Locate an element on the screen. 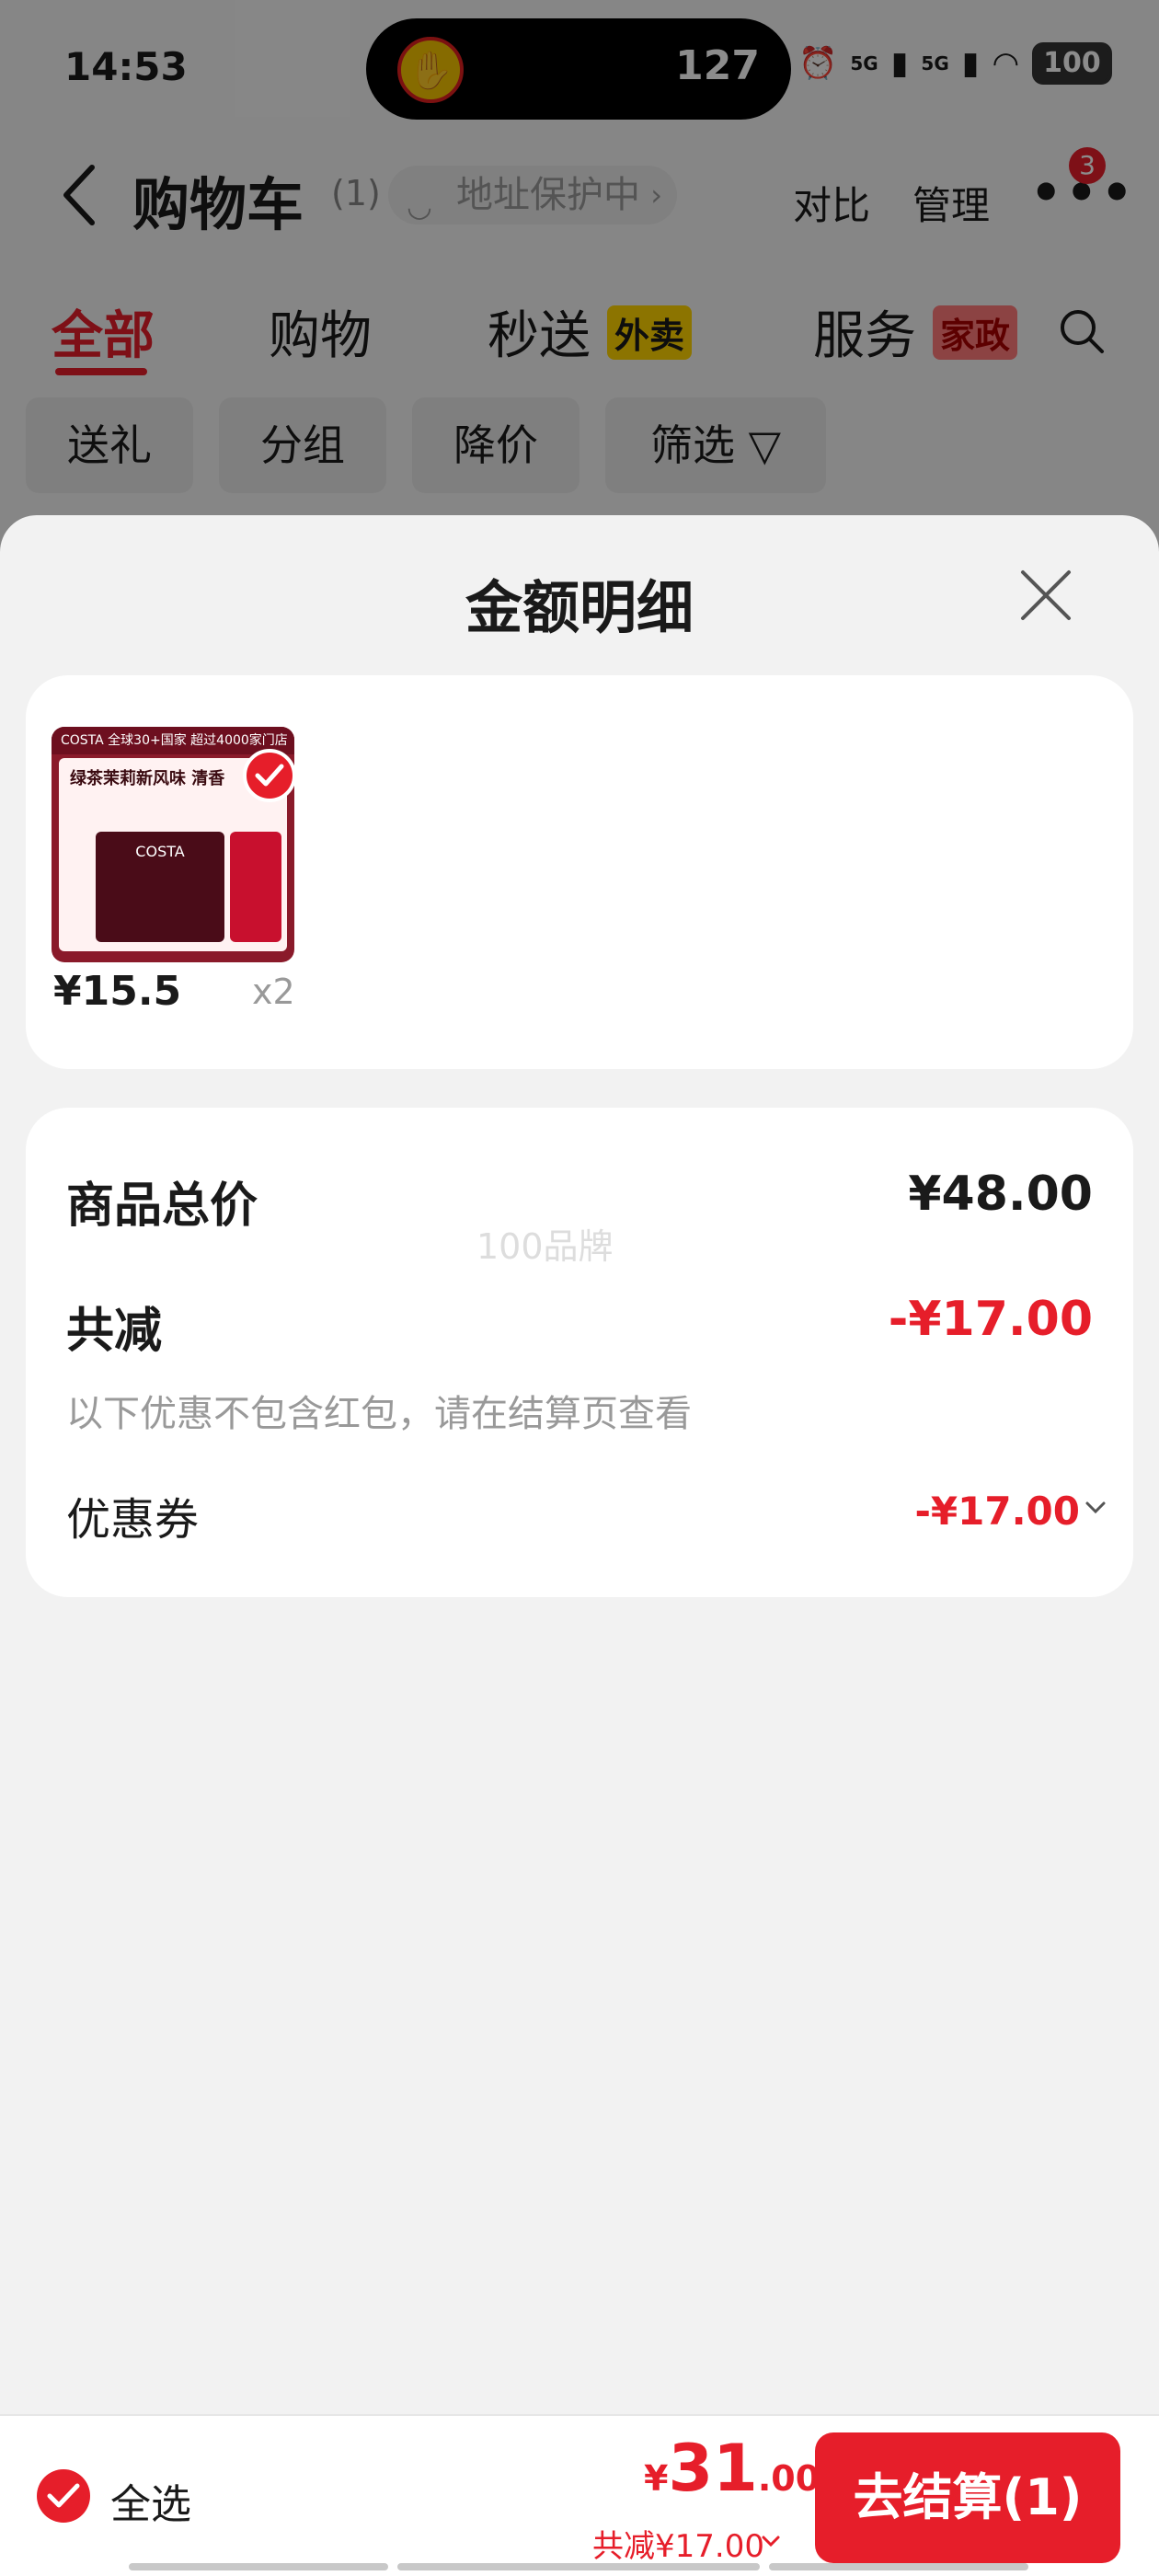 The height and width of the screenshot is (2576, 1159). watermark-text: 100品牌 is located at coordinates (545, 1246).